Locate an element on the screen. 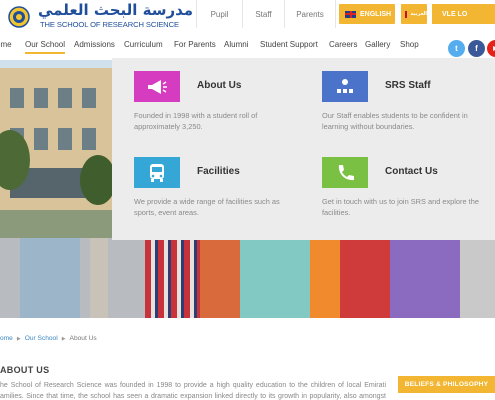 This screenshot has width=495, height=400. nav-admissions: Admissions is located at coordinates (94, 44).